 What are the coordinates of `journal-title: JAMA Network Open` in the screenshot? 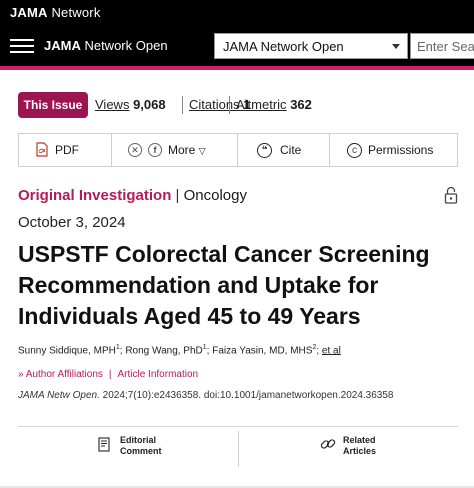 It's located at (106, 45).